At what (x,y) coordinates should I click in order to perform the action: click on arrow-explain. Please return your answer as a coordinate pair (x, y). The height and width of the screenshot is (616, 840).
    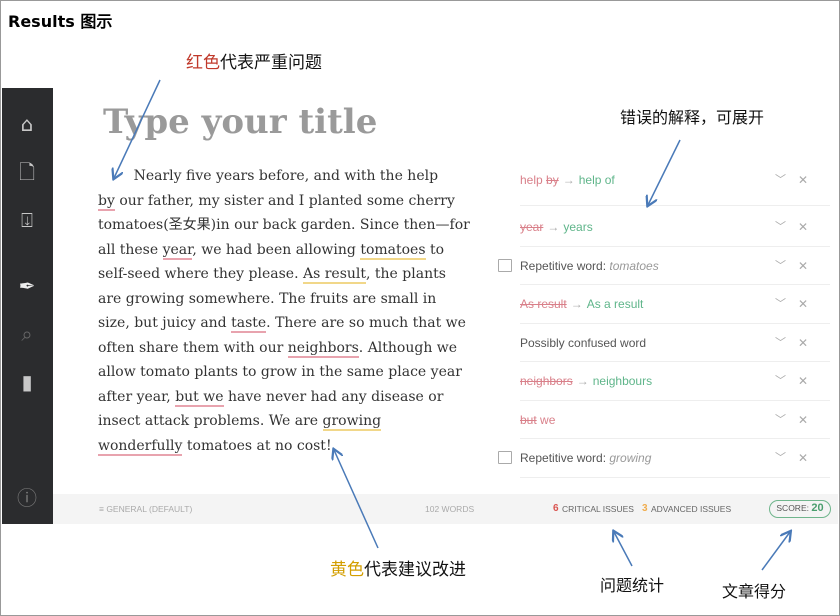
    Looking at the image, I should click on (664, 172).